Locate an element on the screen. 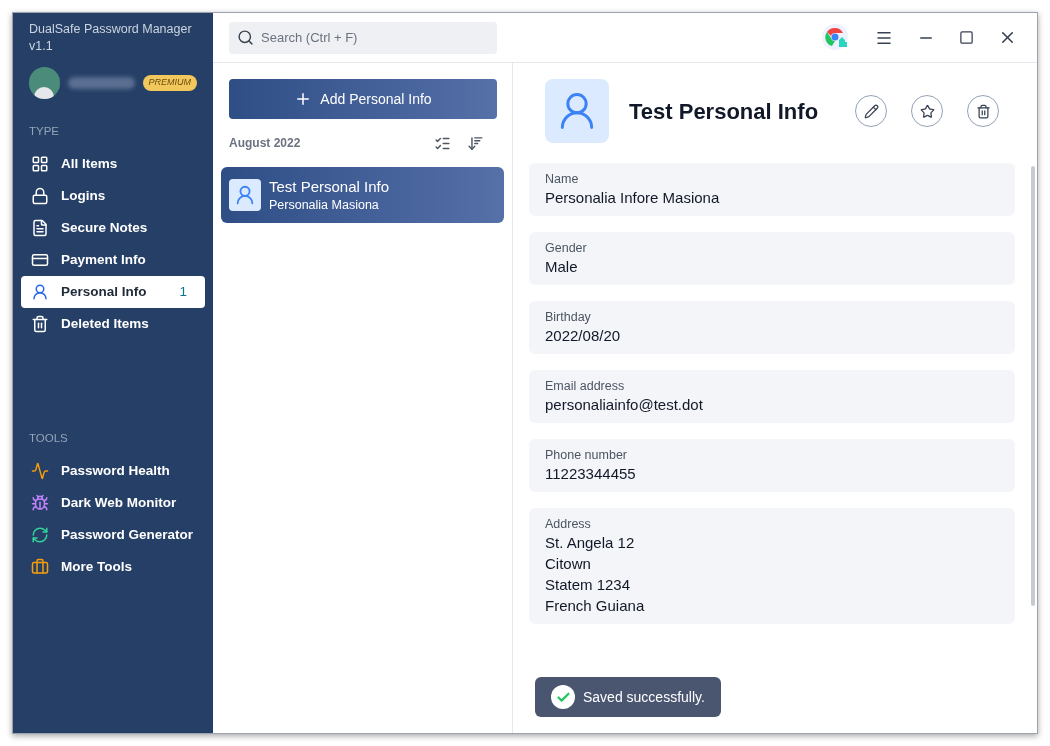 This screenshot has width=1050, height=746. field-value: 2022/08/20 is located at coordinates (583, 336).